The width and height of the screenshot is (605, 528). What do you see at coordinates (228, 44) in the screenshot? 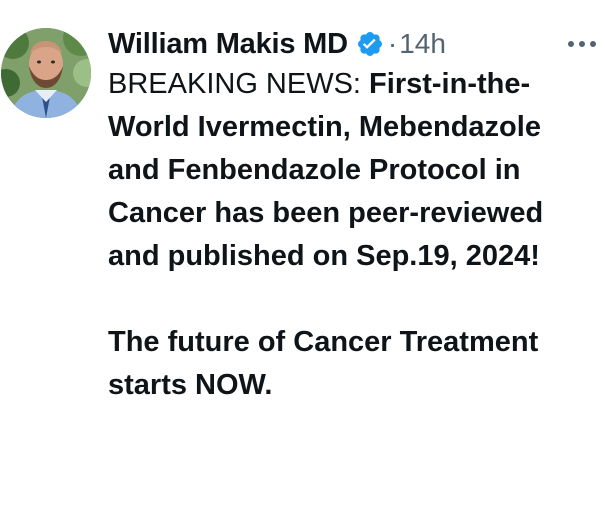
I see `author-display-name: William Makis MD` at bounding box center [228, 44].